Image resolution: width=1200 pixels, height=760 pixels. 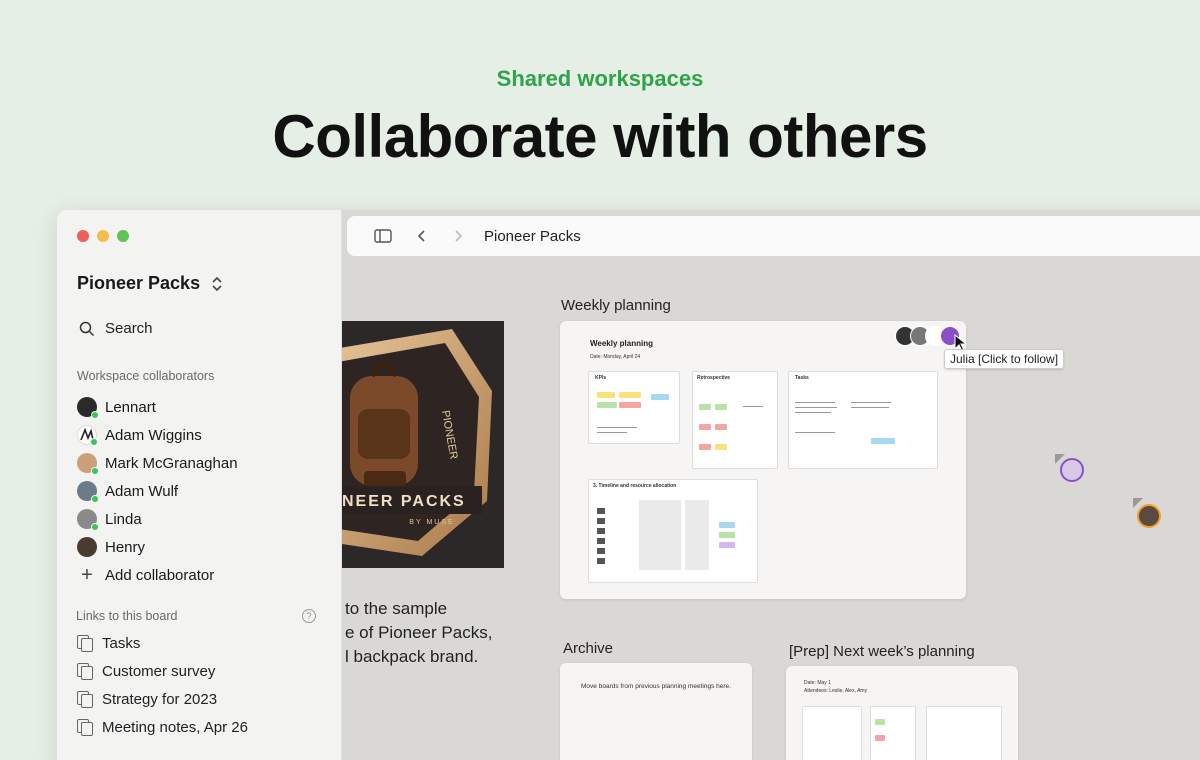 What do you see at coordinates (422, 236) in the screenshot?
I see `back-arrow-icon` at bounding box center [422, 236].